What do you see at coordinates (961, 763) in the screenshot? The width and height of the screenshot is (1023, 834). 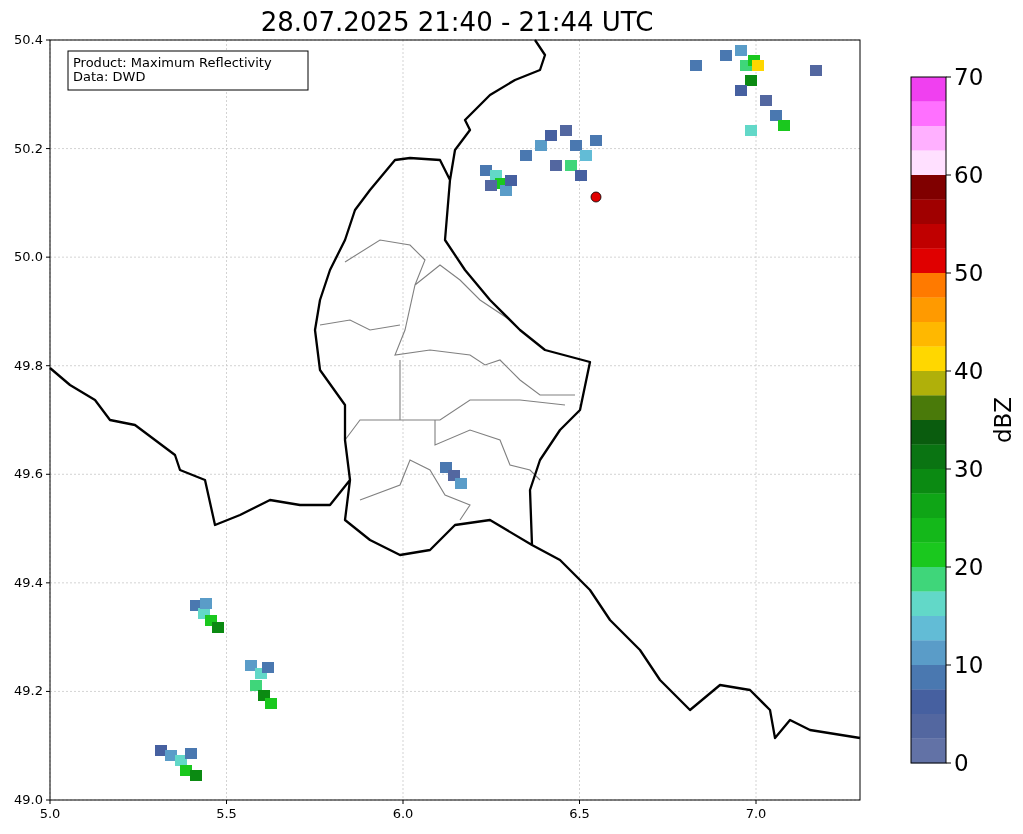 I see `colorbar-tick-label: 0` at bounding box center [961, 763].